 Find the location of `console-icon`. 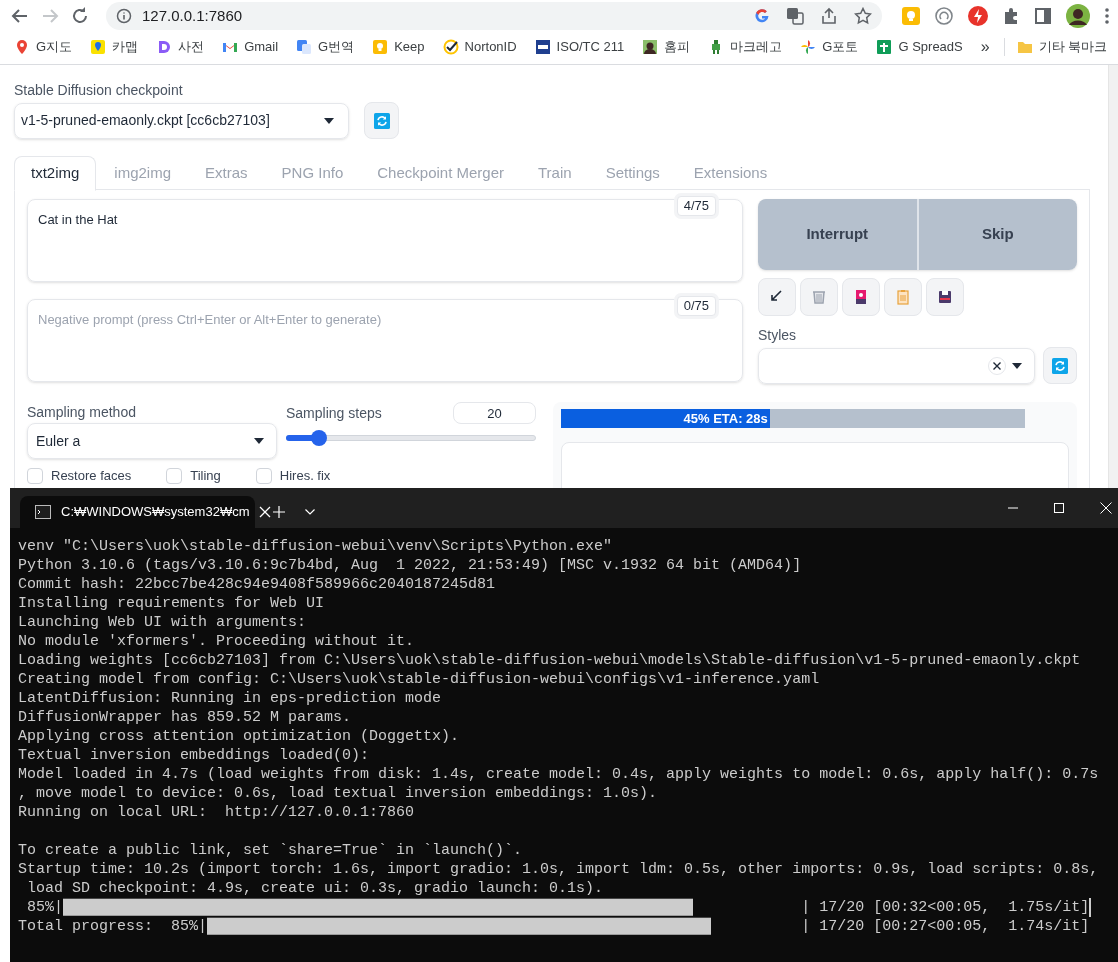

console-icon is located at coordinates (43, 512).